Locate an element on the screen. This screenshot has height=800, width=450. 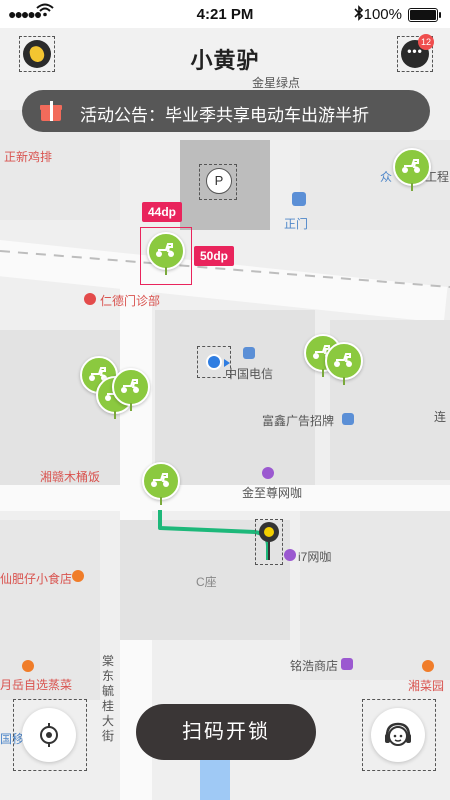
price-tag: 50dp is located at coordinates (214, 256).